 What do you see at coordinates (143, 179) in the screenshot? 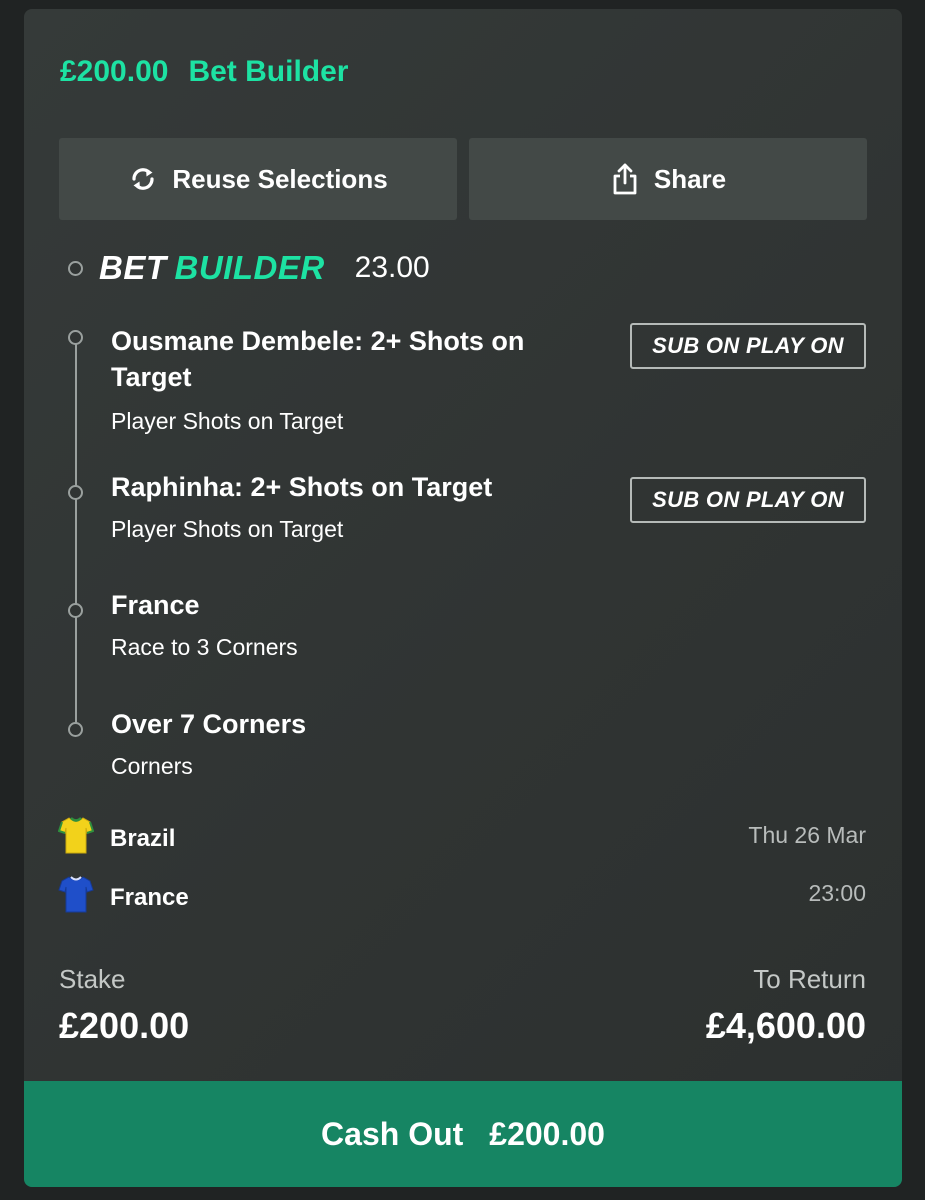
I see `refresh-icon` at bounding box center [143, 179].